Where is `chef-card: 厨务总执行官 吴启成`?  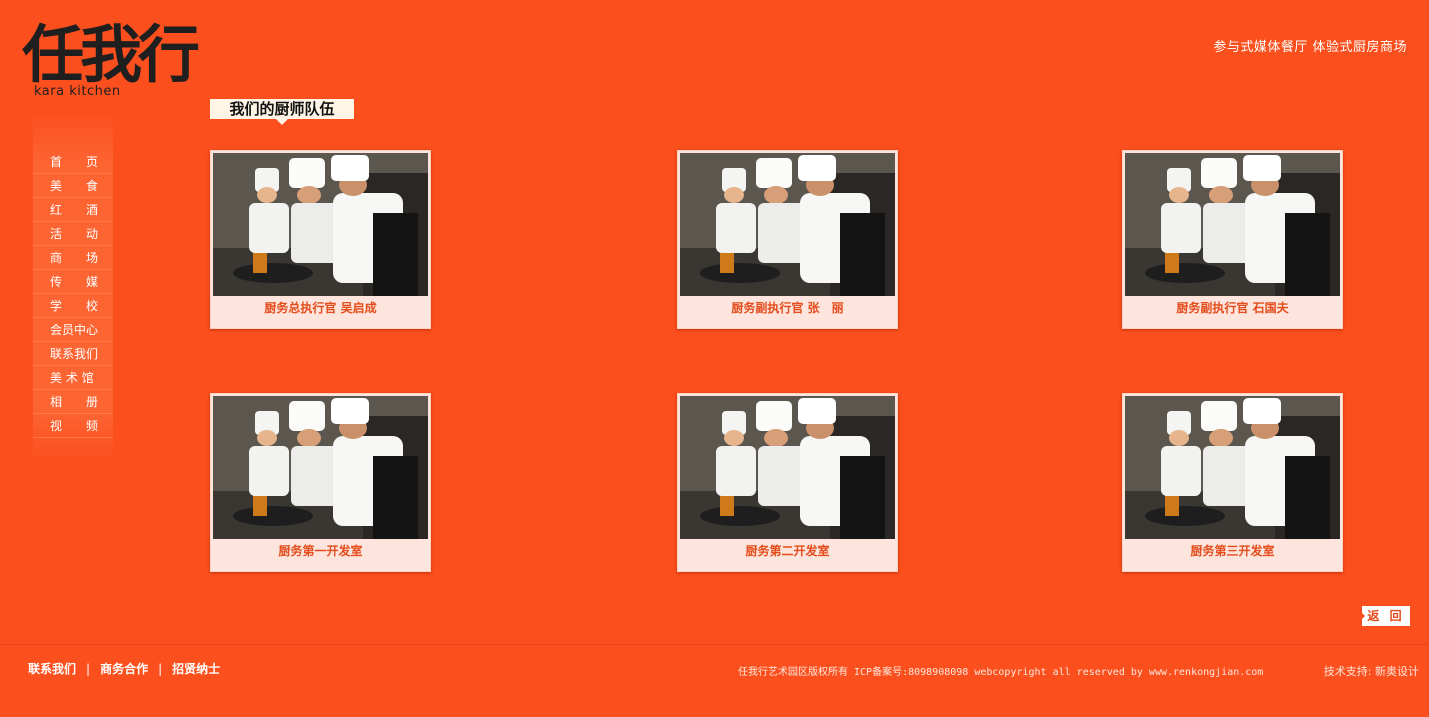 chef-card: 厨务总执行官 吴启成 is located at coordinates (320, 239).